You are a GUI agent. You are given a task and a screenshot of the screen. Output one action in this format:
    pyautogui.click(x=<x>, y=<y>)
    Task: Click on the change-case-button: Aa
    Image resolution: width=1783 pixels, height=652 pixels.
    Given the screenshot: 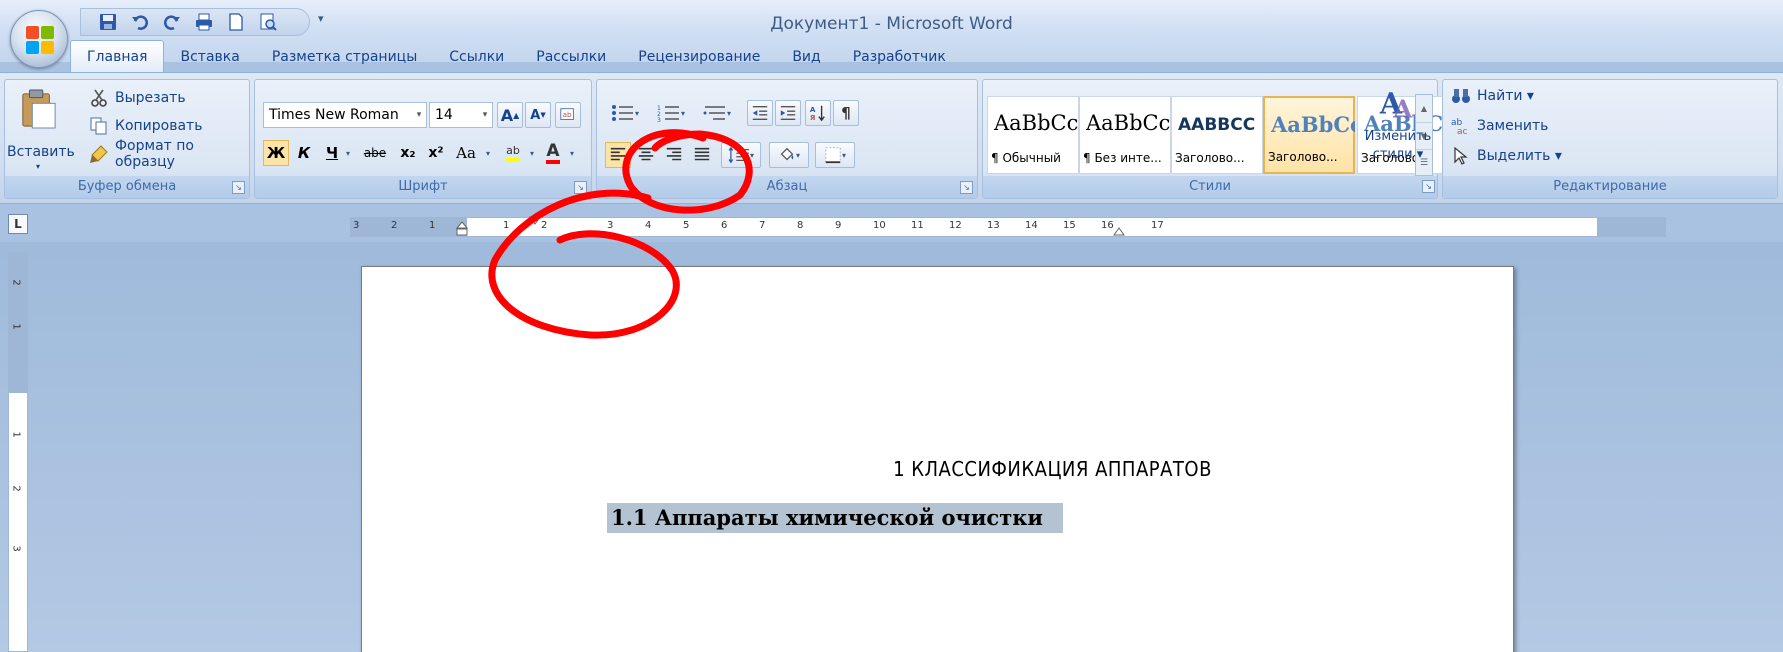 What is the action you would take?
    pyautogui.click(x=466, y=153)
    